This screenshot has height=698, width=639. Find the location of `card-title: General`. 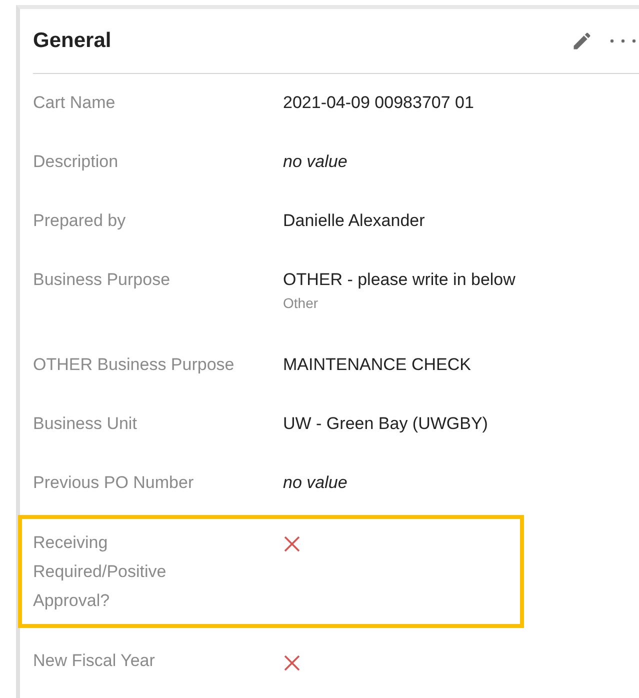

card-title: General is located at coordinates (72, 41).